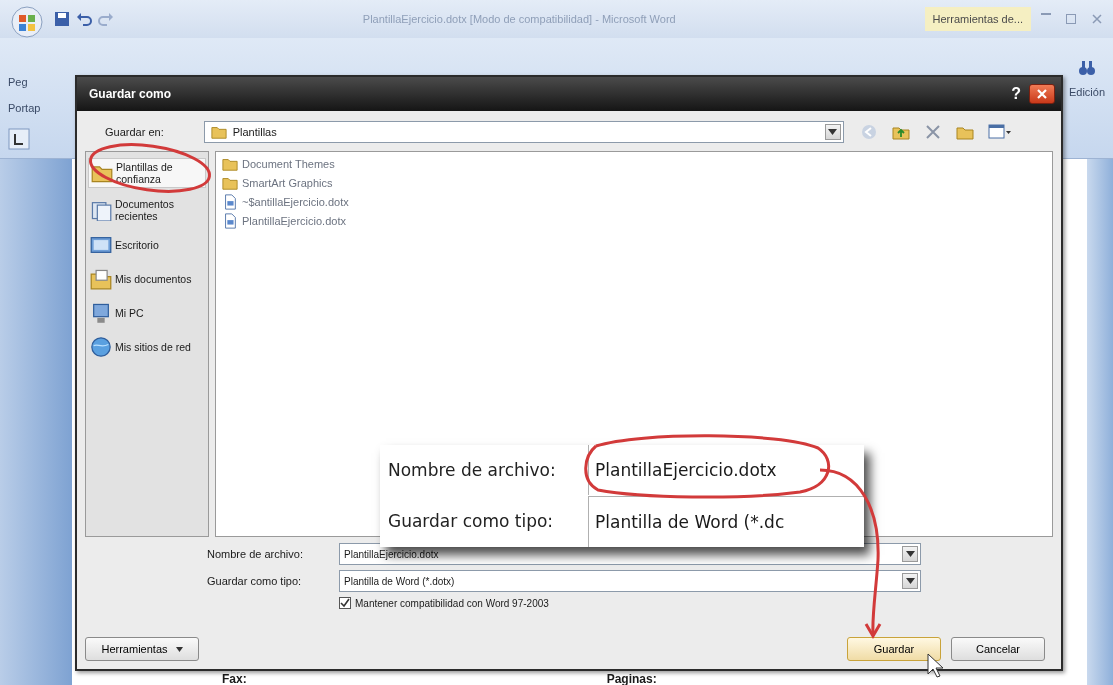 This screenshot has height=685, width=1113. Describe the element at coordinates (1016, 94) in the screenshot. I see `help-button: ?` at that location.